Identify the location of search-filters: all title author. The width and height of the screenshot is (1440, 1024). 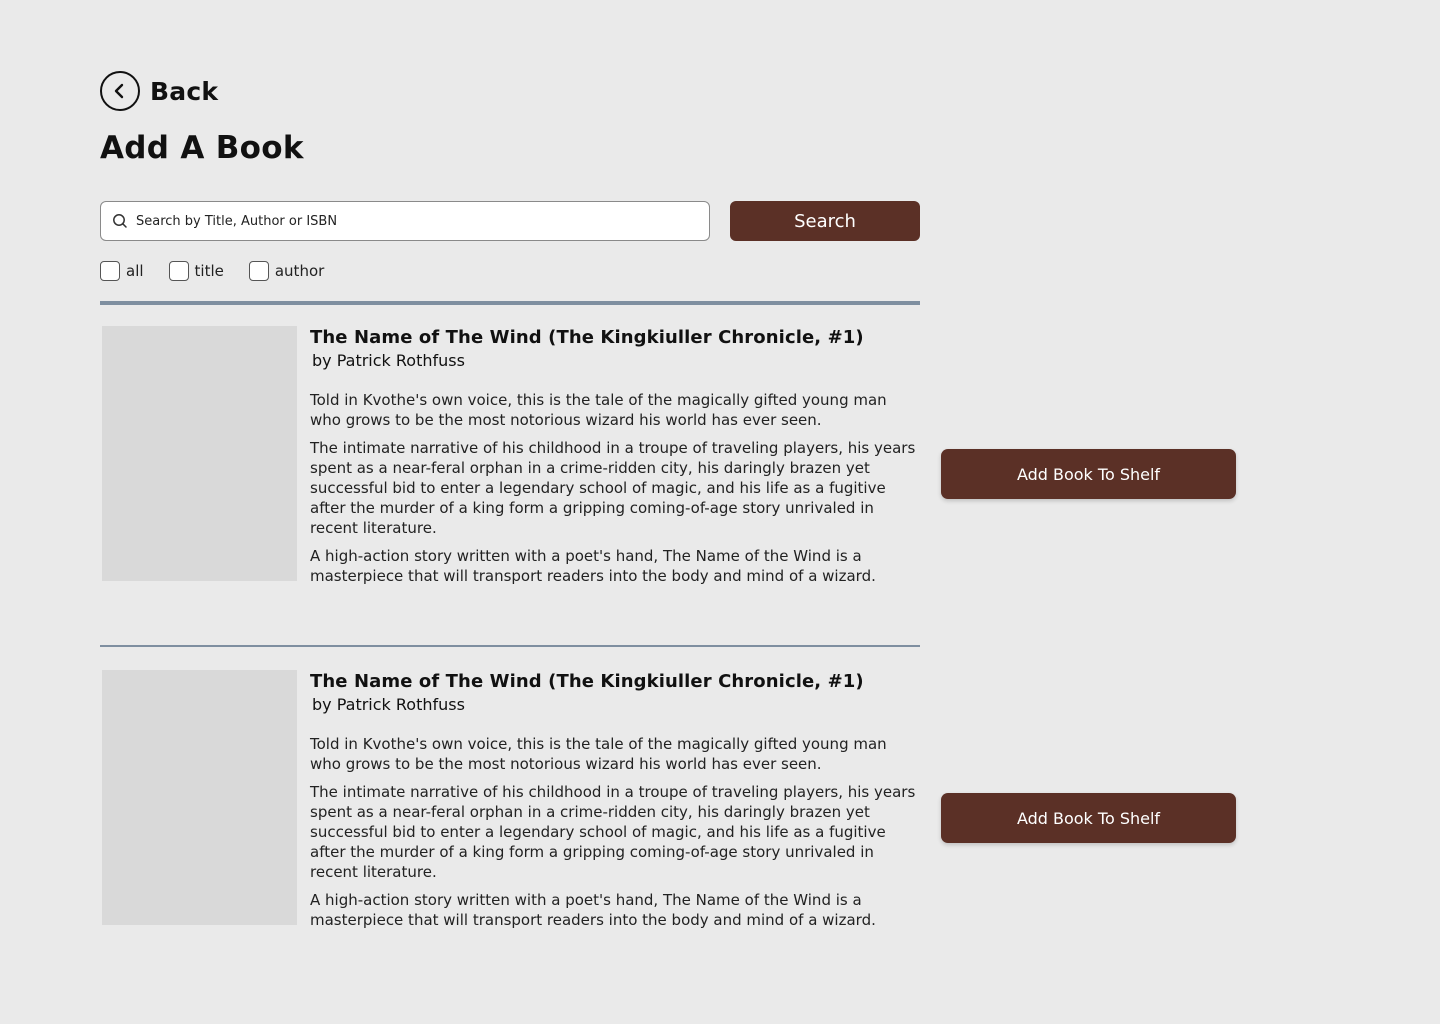
(224, 271).